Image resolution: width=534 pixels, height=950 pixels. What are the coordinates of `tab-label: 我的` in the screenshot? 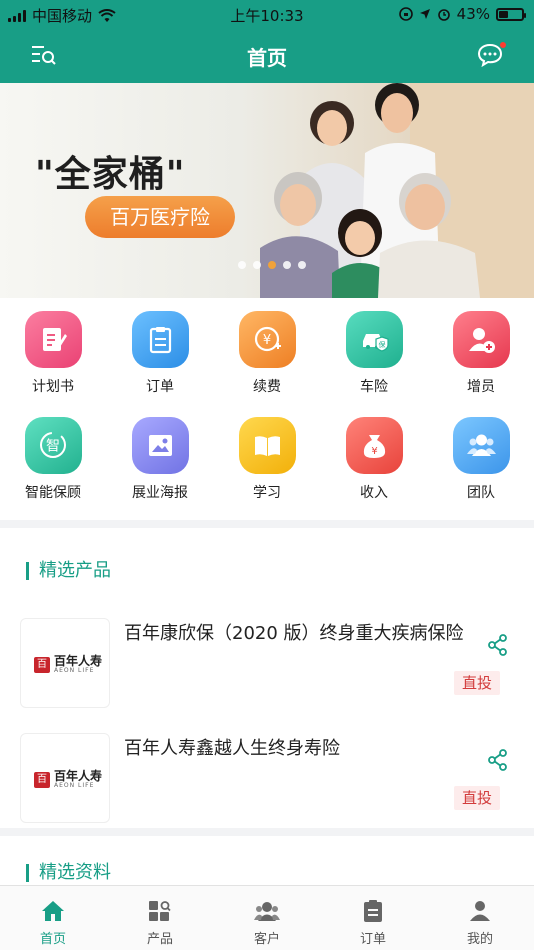 It's located at (479, 939).